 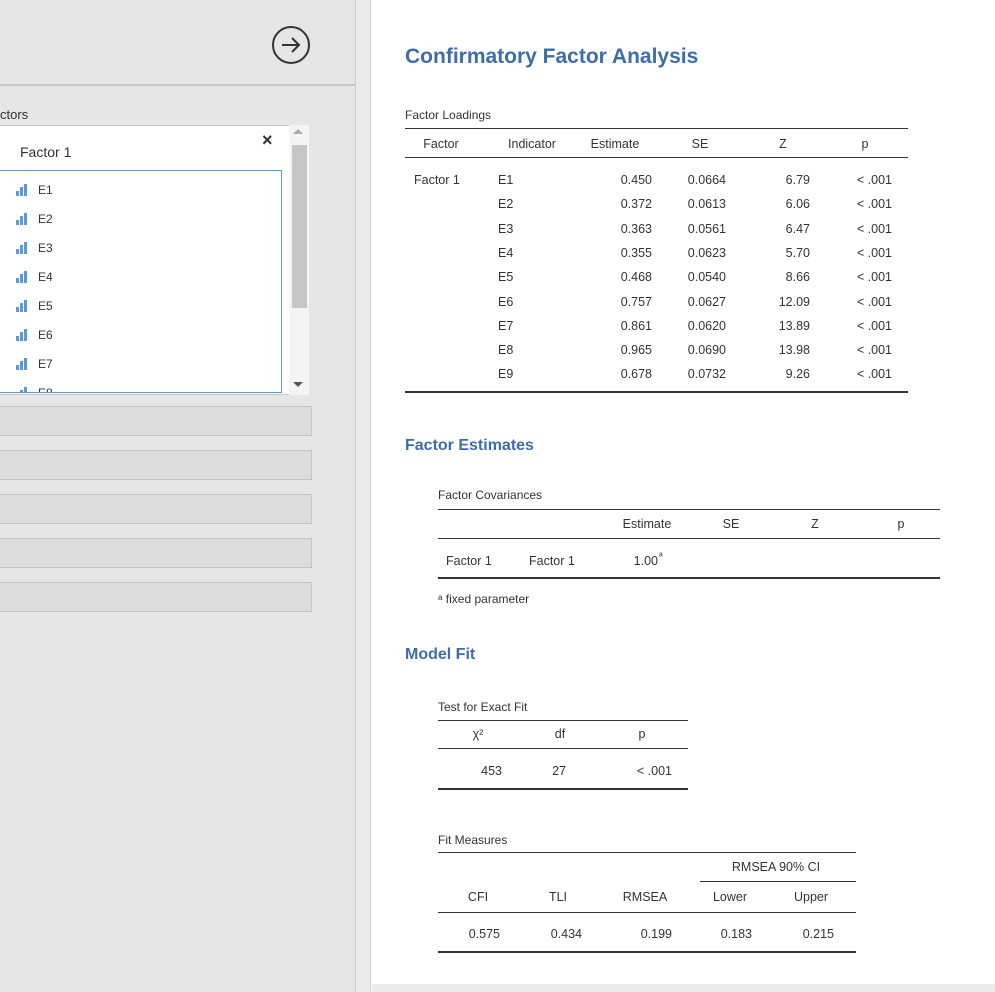 I want to click on indicator-cell: E1, so click(x=506, y=180).